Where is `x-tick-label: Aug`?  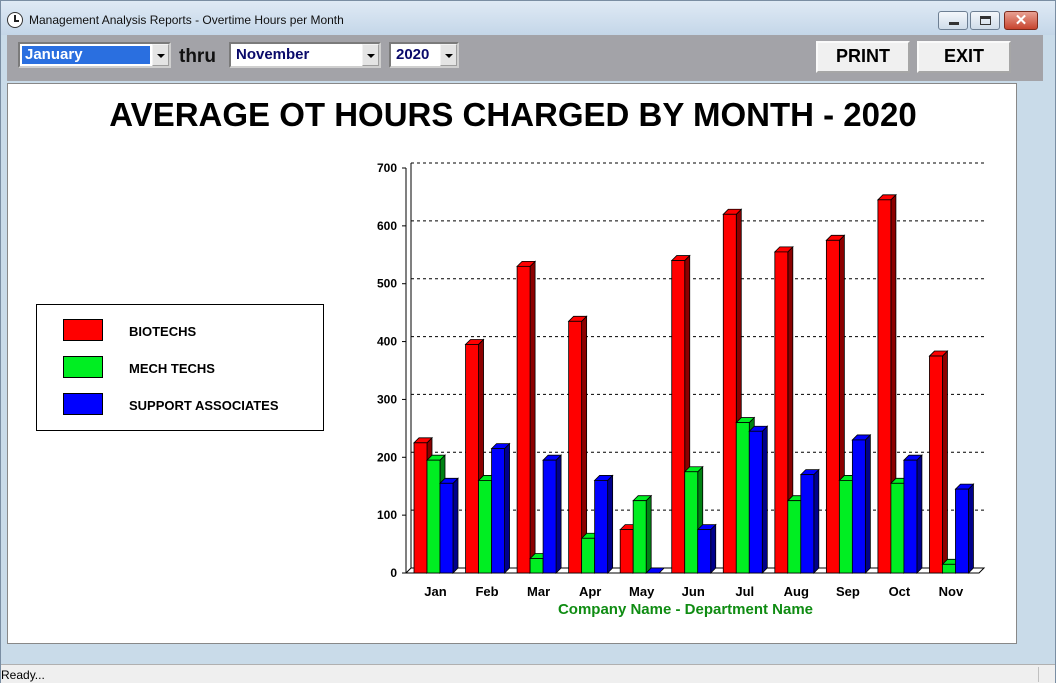
x-tick-label: Aug is located at coordinates (796, 591).